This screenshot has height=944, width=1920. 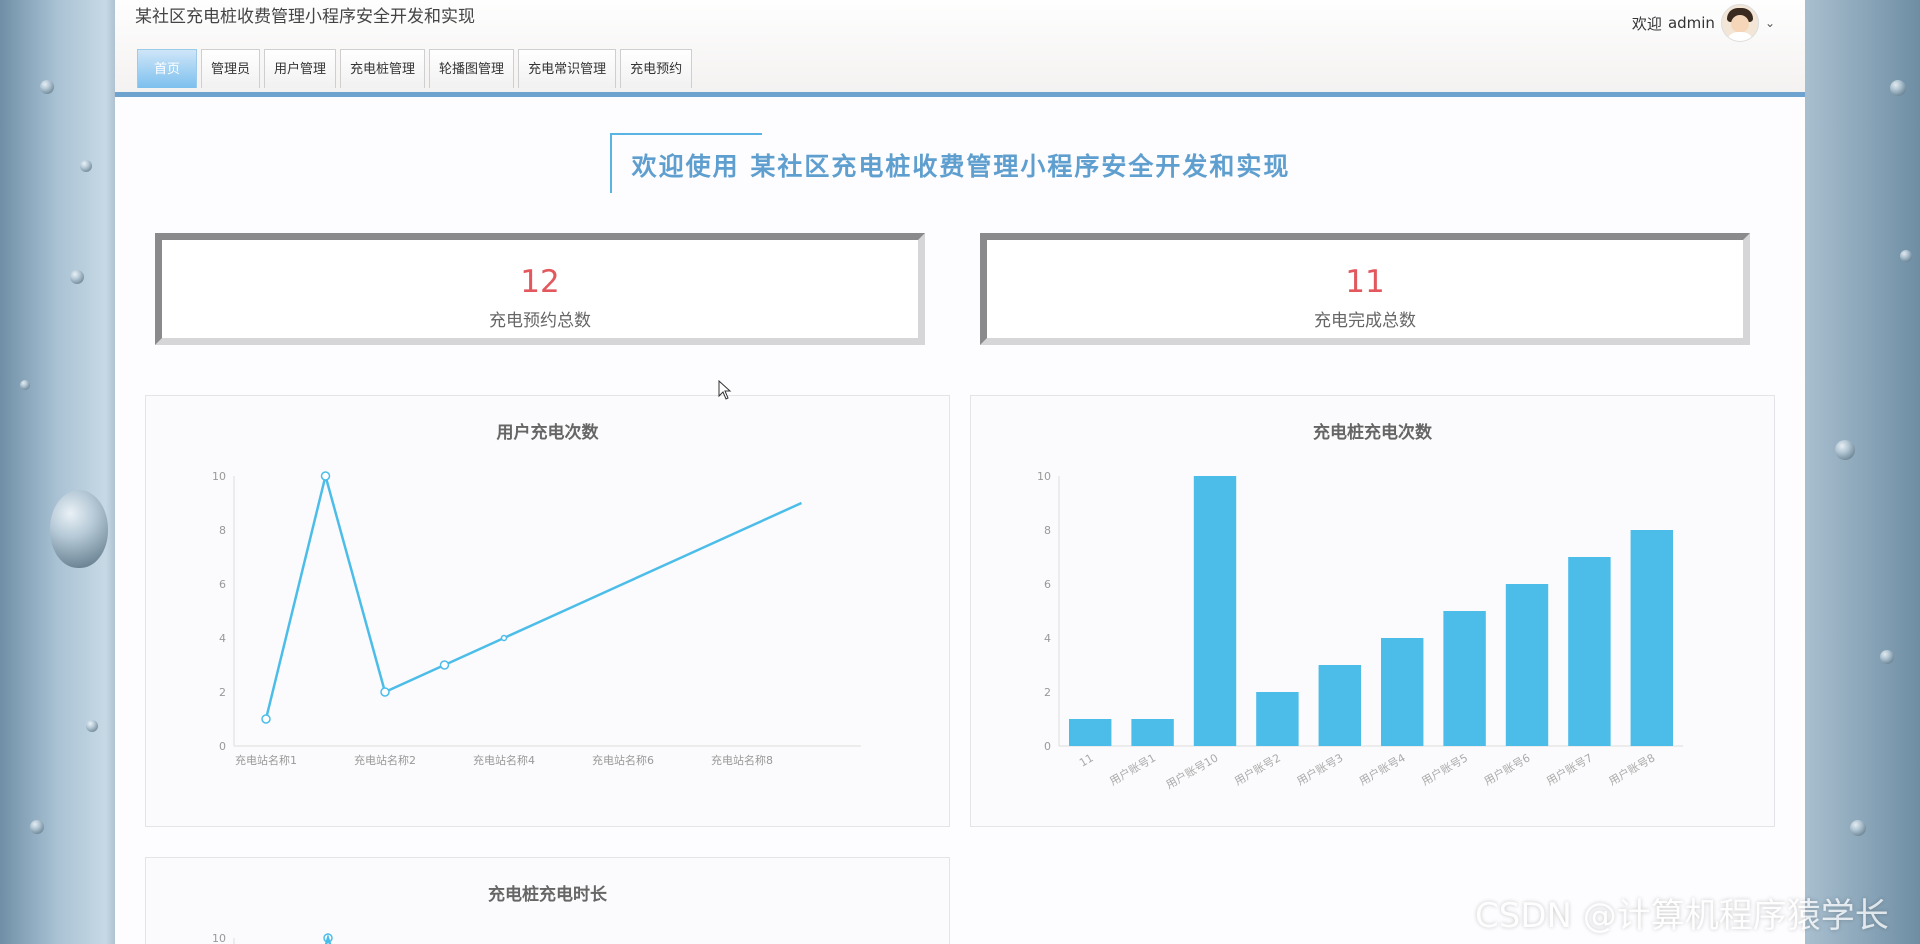 What do you see at coordinates (1646, 23) in the screenshot?
I see `welcome-prefix: 欢迎` at bounding box center [1646, 23].